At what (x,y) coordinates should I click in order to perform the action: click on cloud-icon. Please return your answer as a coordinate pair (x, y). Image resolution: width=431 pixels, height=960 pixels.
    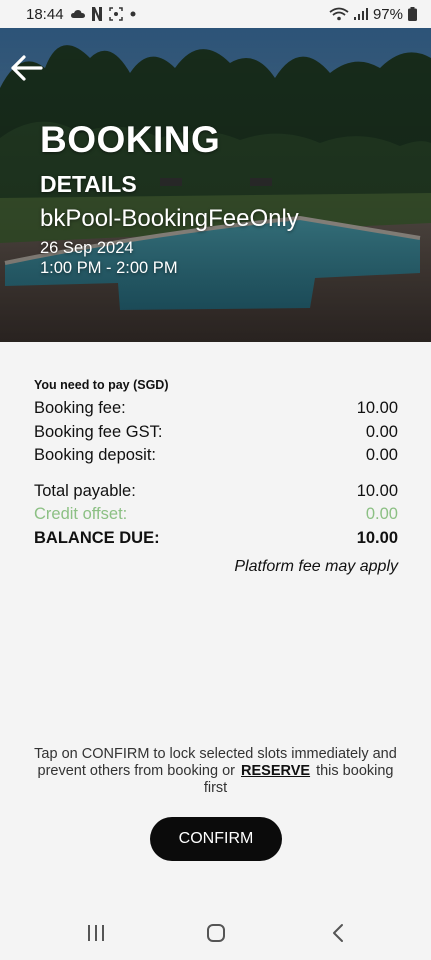
    Looking at the image, I should click on (77, 14).